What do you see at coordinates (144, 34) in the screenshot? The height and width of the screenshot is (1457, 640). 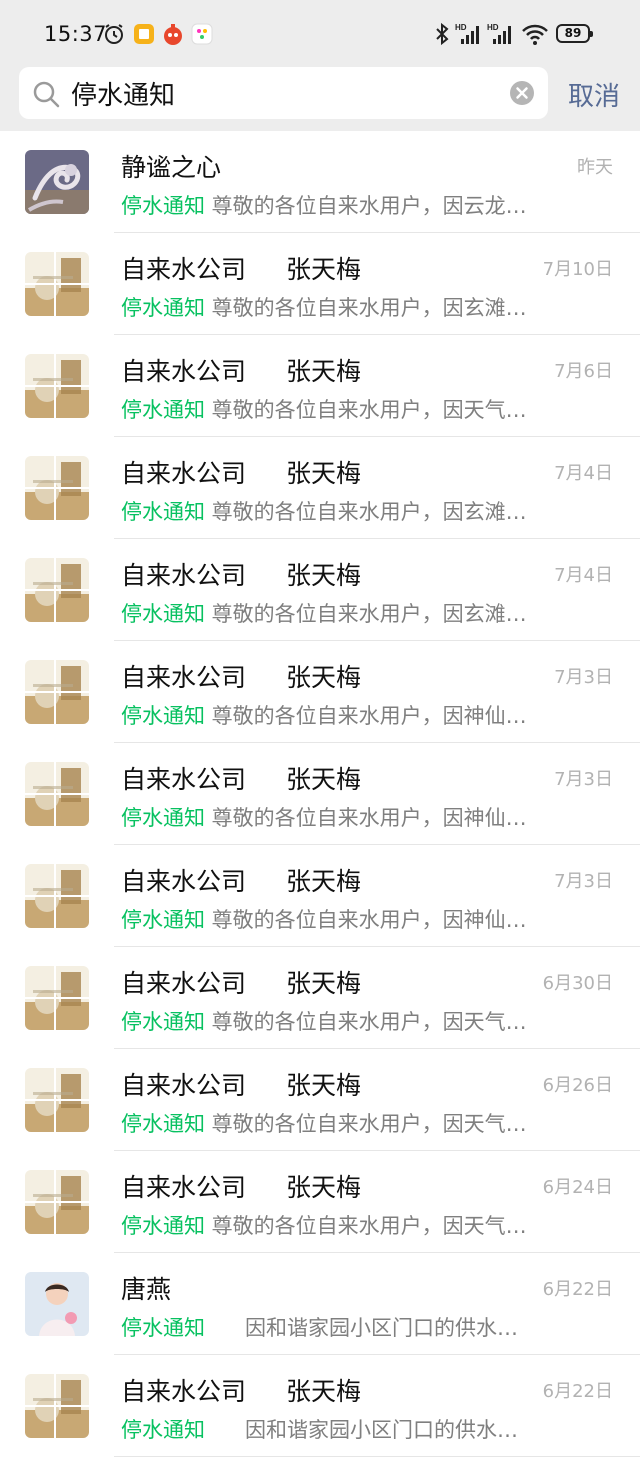 I see `notes-app-icon` at bounding box center [144, 34].